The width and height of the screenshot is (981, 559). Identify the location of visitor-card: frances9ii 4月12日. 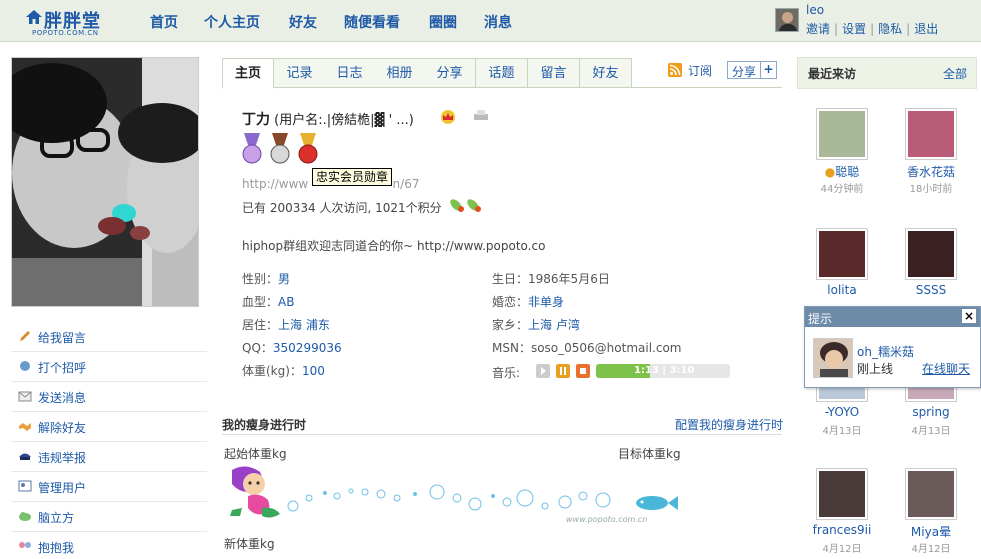
(842, 513).